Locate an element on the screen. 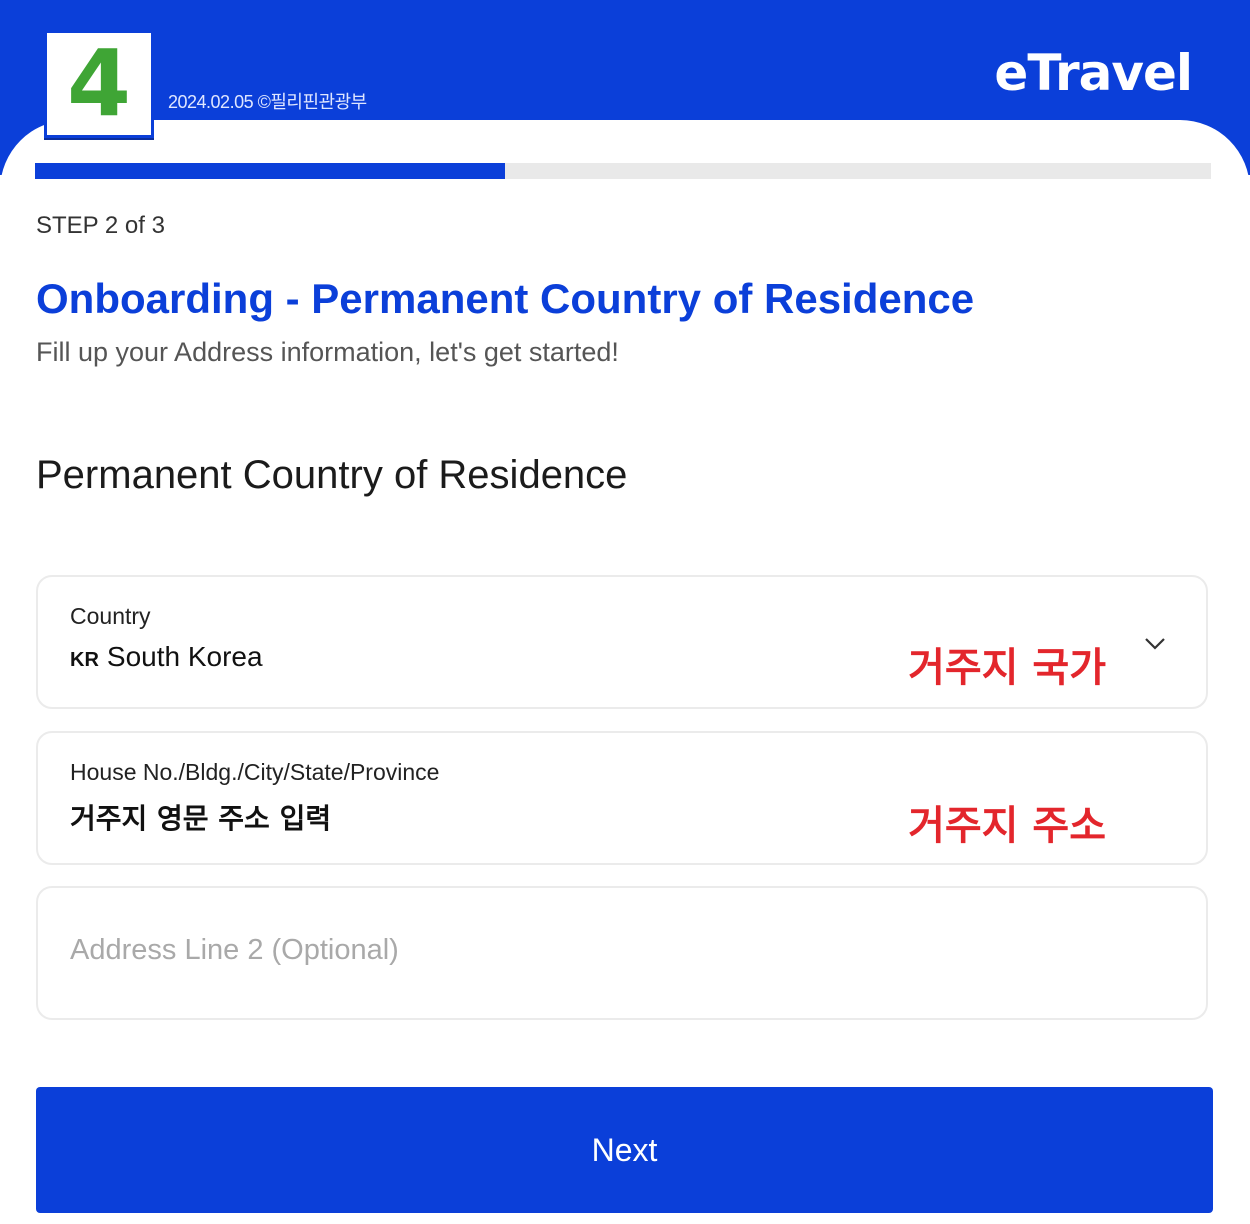 This screenshot has height=1224, width=1250. address-line2-placeholder: Address Line 2 (Optional) is located at coordinates (234, 950).